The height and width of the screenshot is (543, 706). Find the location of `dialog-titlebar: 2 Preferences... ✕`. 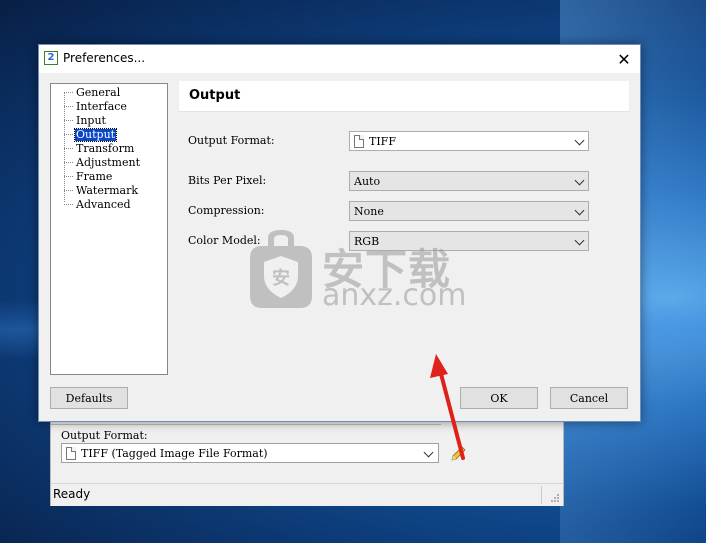

dialog-titlebar: 2 Preferences... ✕ is located at coordinates (339, 59).